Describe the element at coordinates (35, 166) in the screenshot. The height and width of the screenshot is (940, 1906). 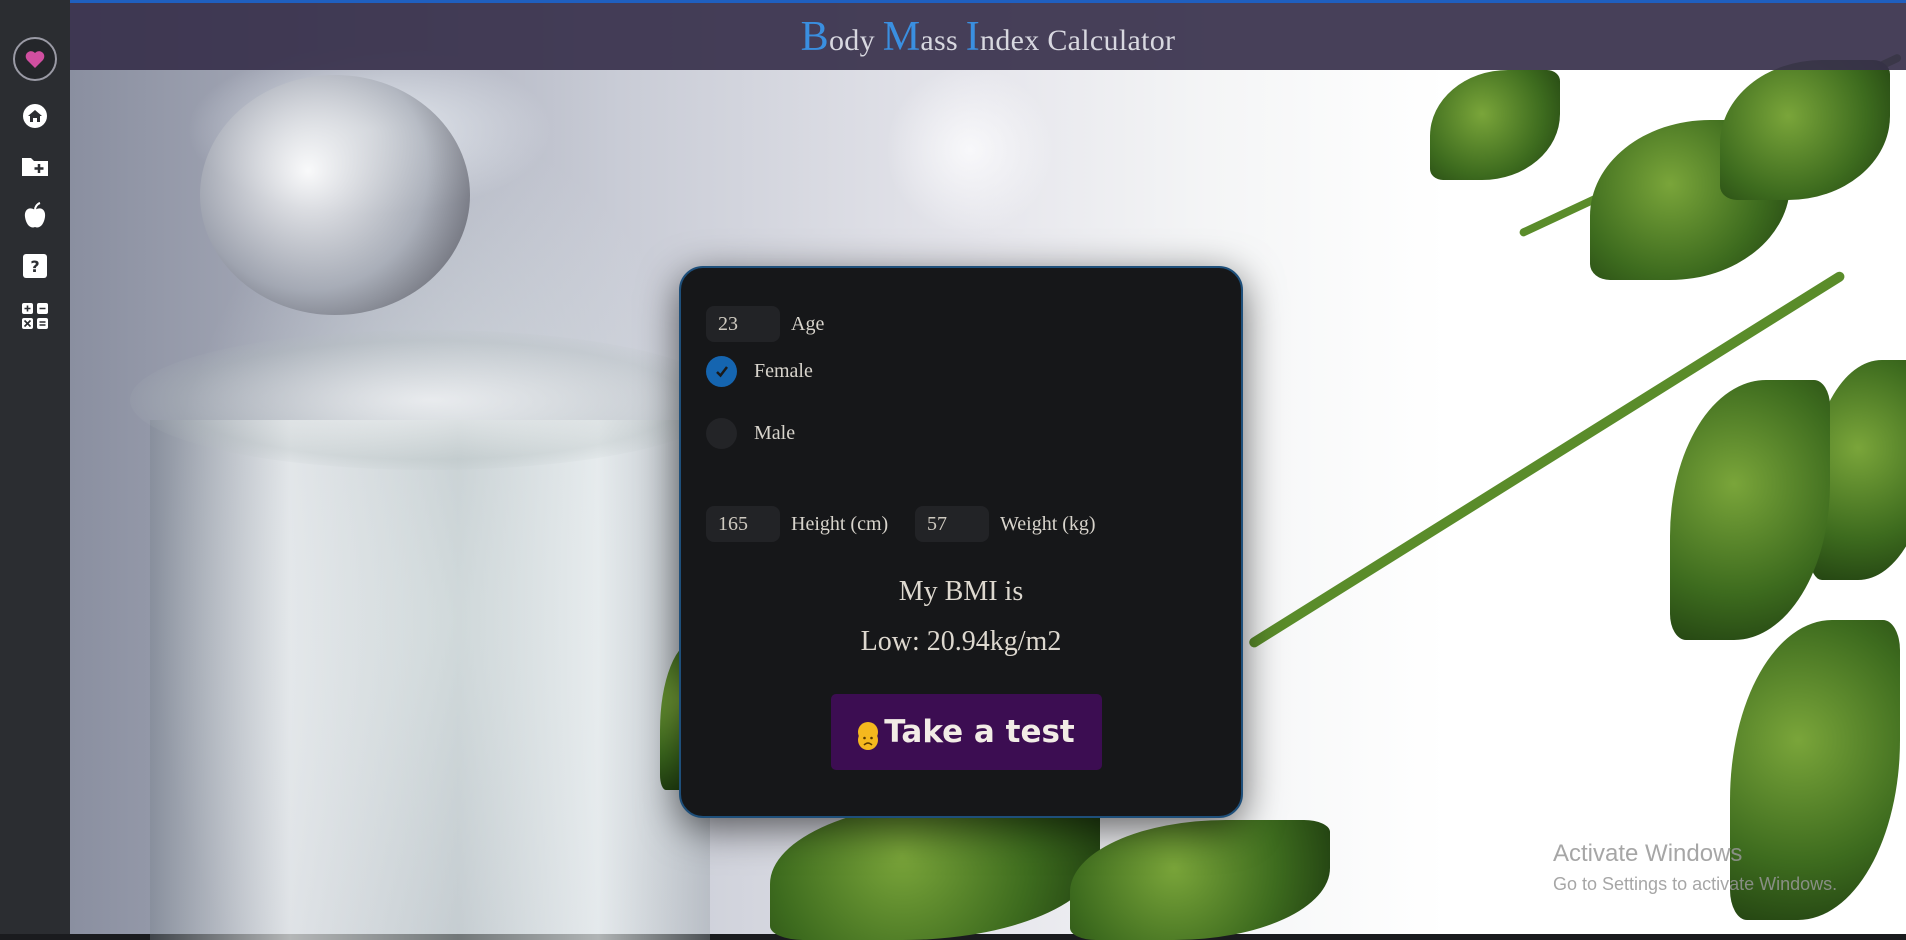
I see `folder-add-icon` at that location.